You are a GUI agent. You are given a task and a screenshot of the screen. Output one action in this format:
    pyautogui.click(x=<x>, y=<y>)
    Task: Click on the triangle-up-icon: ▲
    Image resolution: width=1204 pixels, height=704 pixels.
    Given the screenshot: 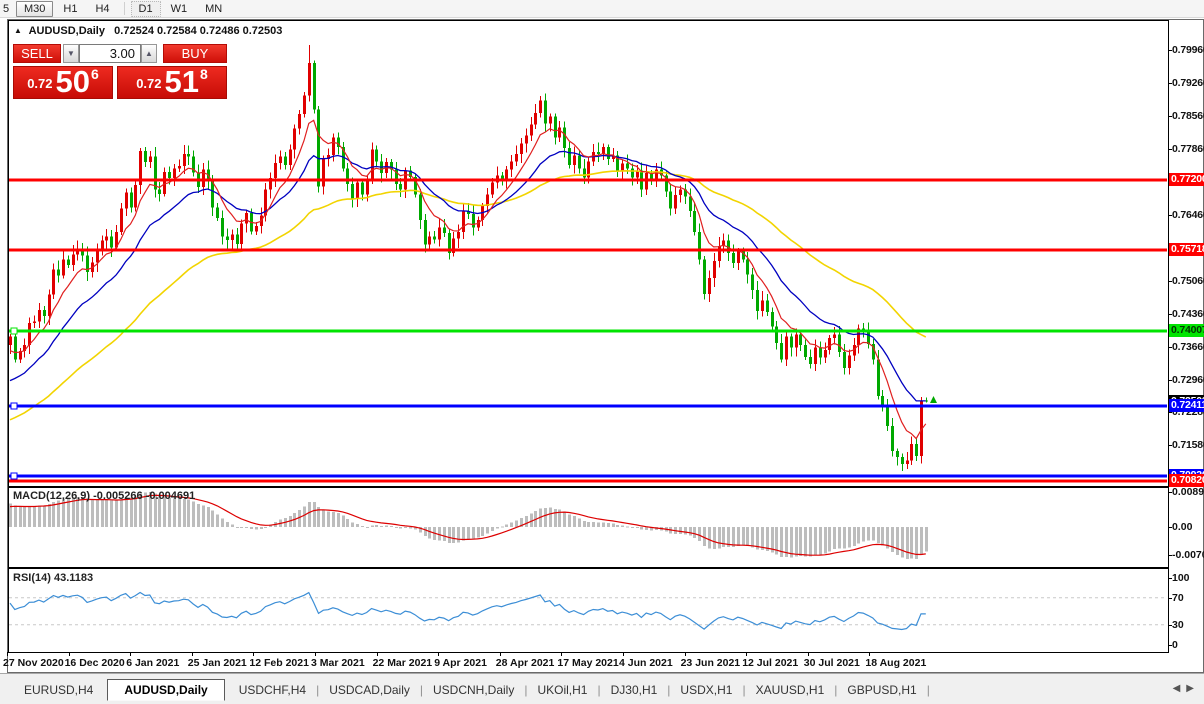 What is the action you would take?
    pyautogui.click(x=149, y=53)
    